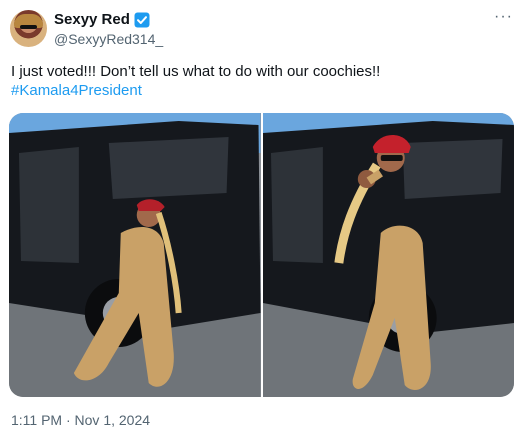 The height and width of the screenshot is (438, 527). Describe the element at coordinates (80, 420) in the screenshot. I see `tweet-timestamp: 1:11 PM · Nov 1, 2024` at that location.